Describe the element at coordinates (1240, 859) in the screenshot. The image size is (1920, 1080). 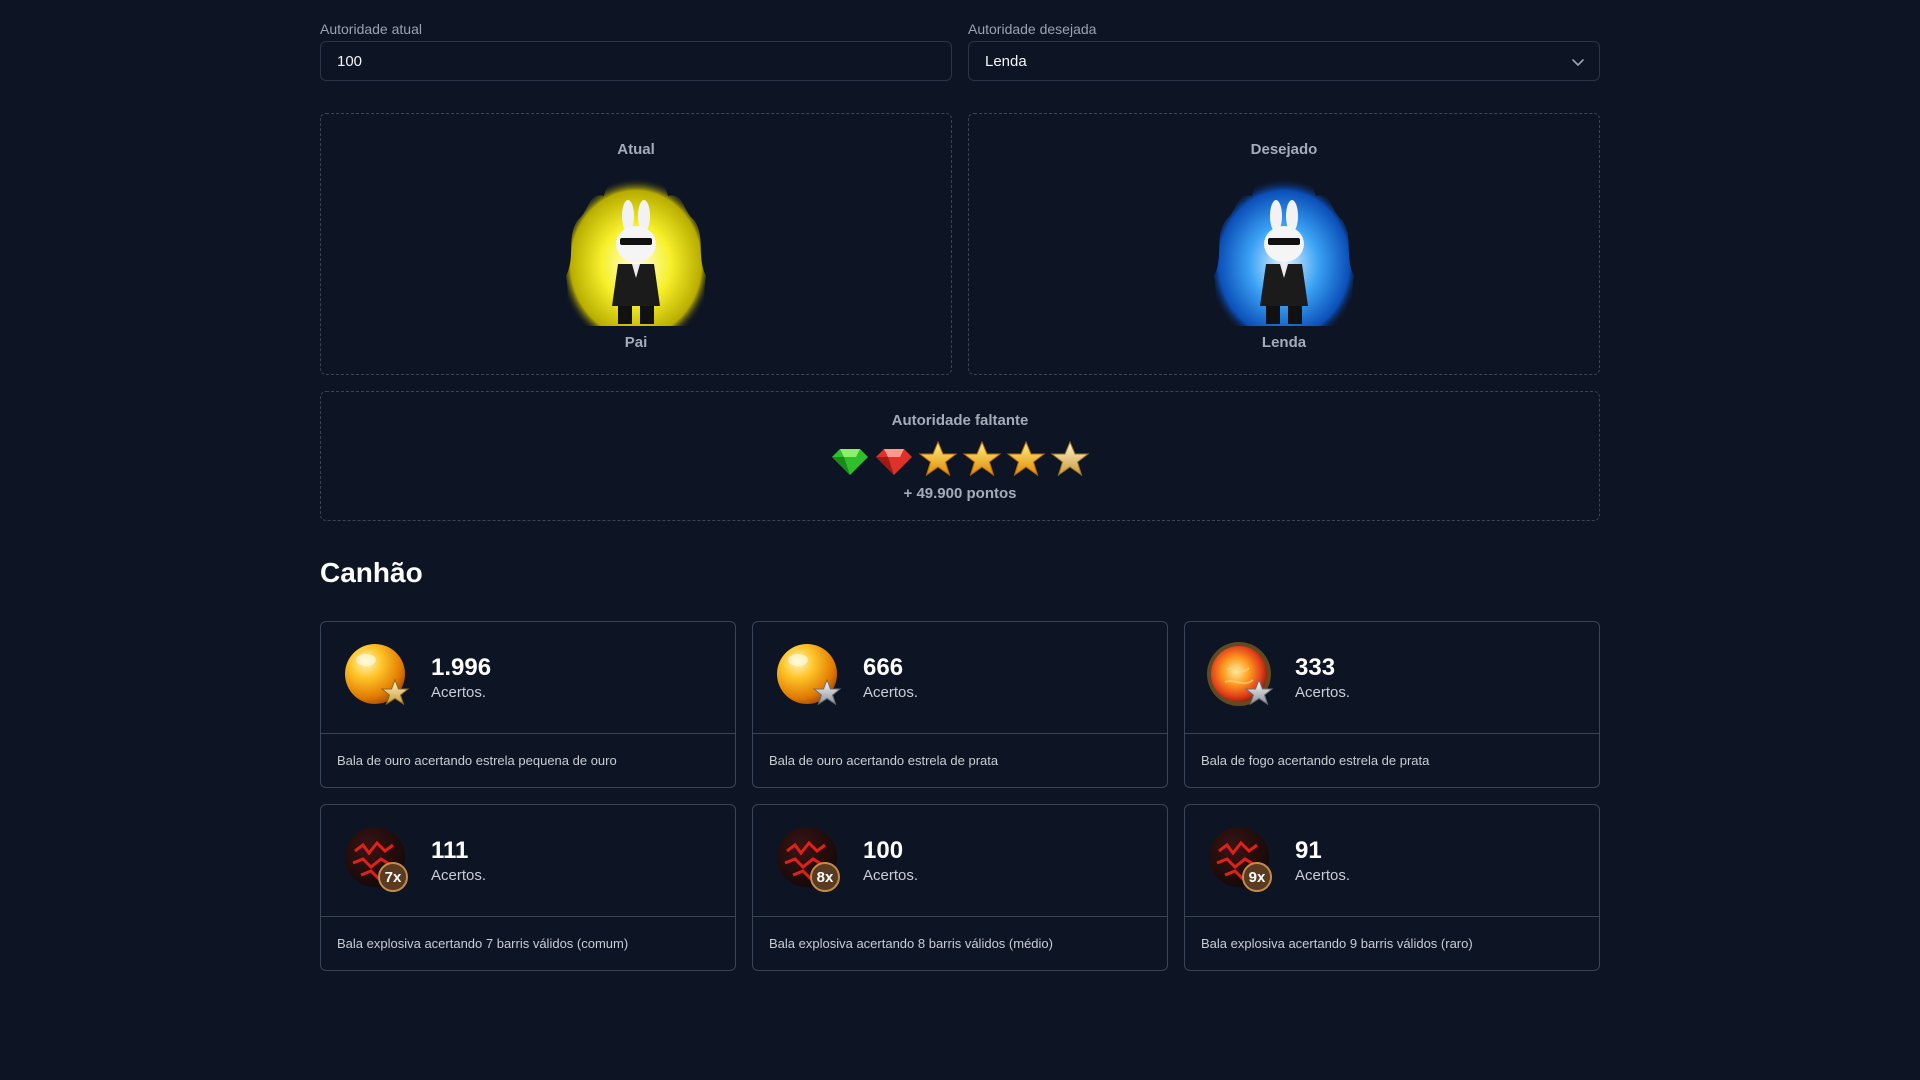
I see `explosive-bullet-icon: 9x` at that location.